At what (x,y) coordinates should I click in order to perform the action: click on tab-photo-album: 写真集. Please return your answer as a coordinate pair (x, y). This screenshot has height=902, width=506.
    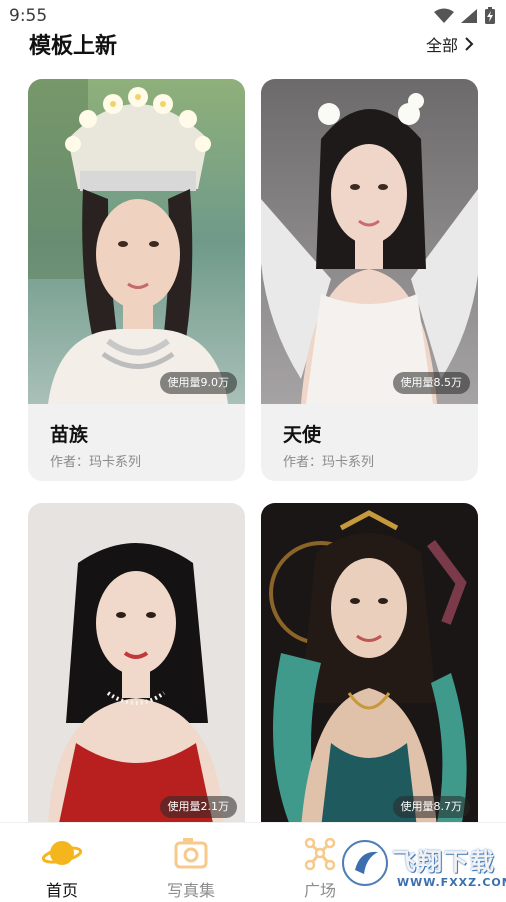
    Looking at the image, I should click on (191, 864).